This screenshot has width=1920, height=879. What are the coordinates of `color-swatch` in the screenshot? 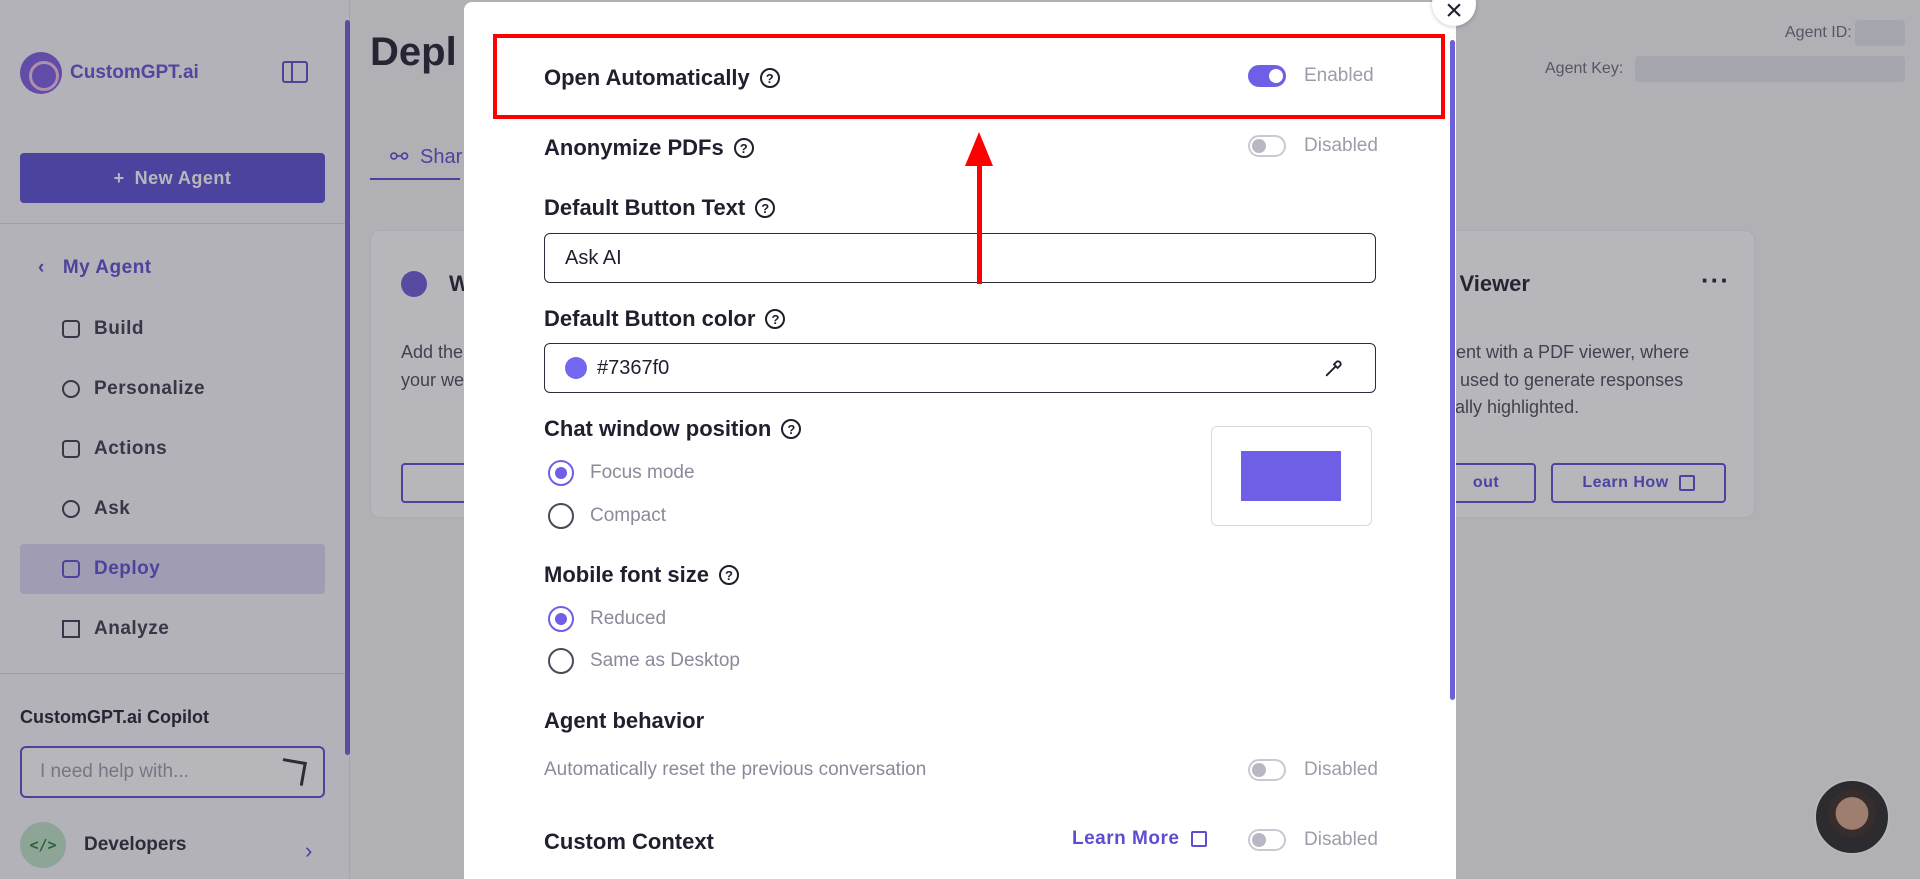 It's located at (576, 368).